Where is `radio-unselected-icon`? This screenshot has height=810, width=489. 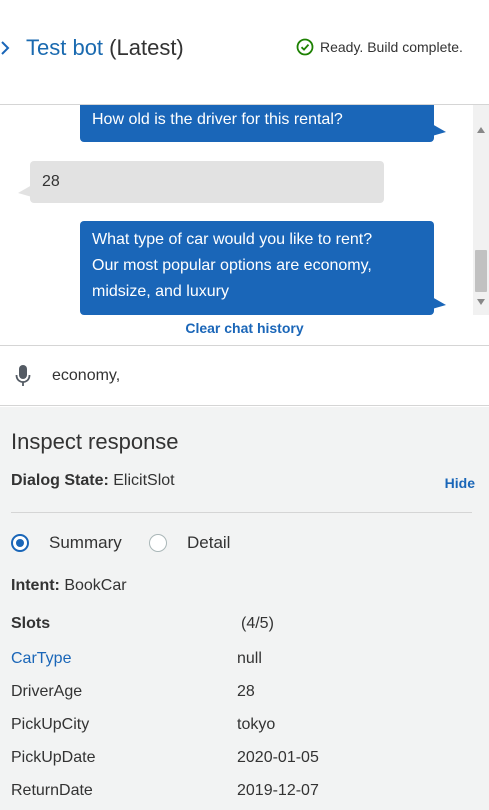
radio-unselected-icon is located at coordinates (158, 543).